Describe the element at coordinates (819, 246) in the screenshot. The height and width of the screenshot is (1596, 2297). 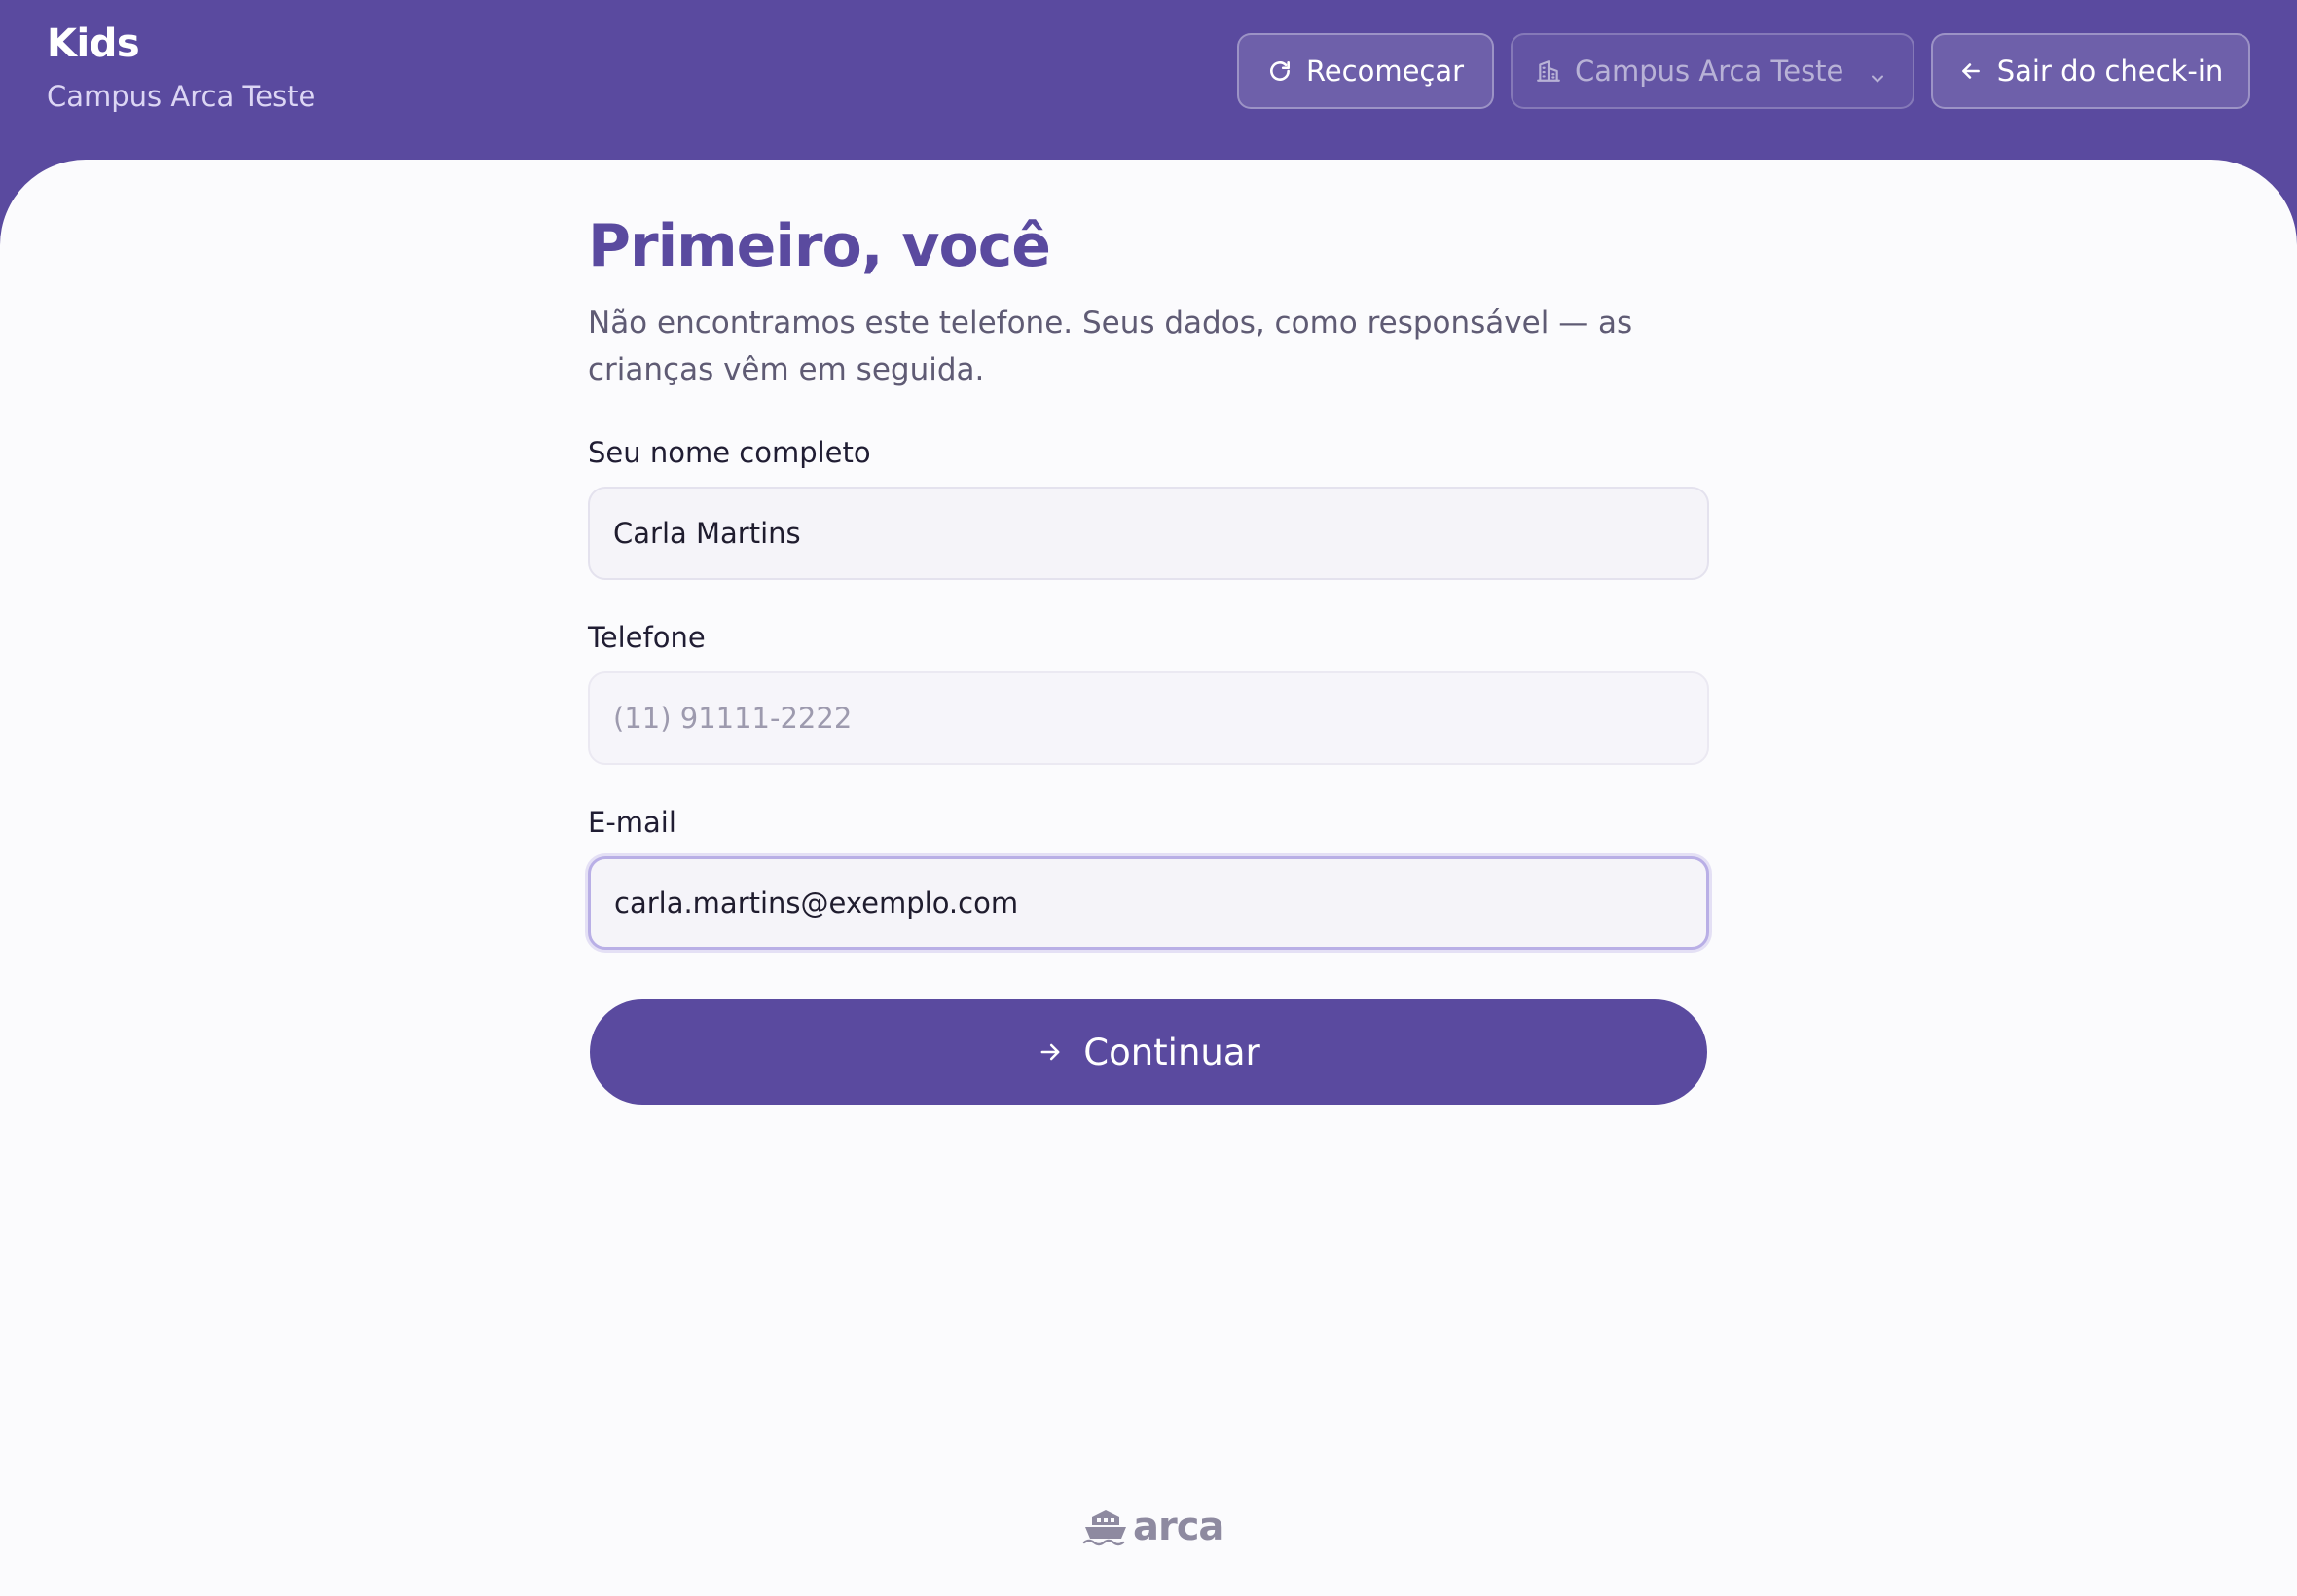
I see `page-title: Primeiro, você` at that location.